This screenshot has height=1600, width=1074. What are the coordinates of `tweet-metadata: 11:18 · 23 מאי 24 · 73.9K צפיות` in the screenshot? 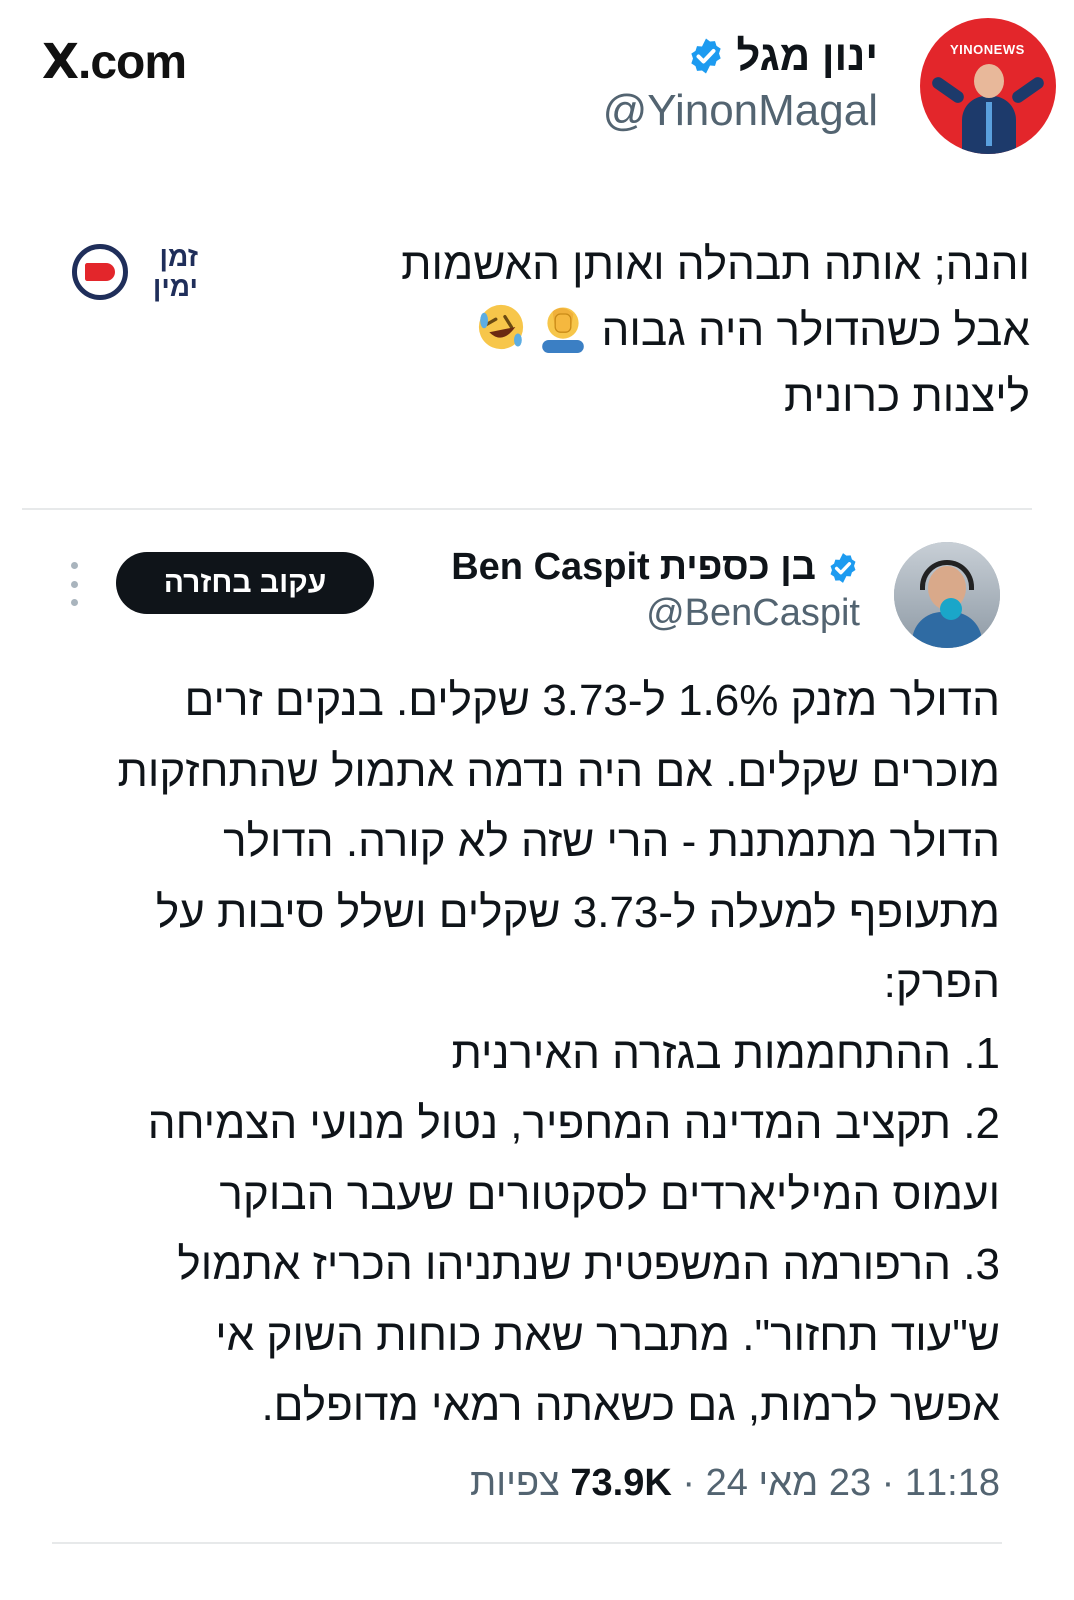 It's located at (734, 1483).